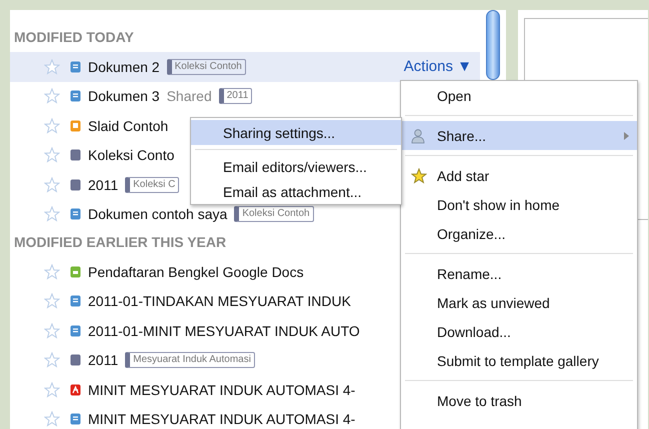 Image resolution: width=649 pixels, height=429 pixels. Describe the element at coordinates (189, 96) in the screenshot. I see `shared-label: Shared` at that location.